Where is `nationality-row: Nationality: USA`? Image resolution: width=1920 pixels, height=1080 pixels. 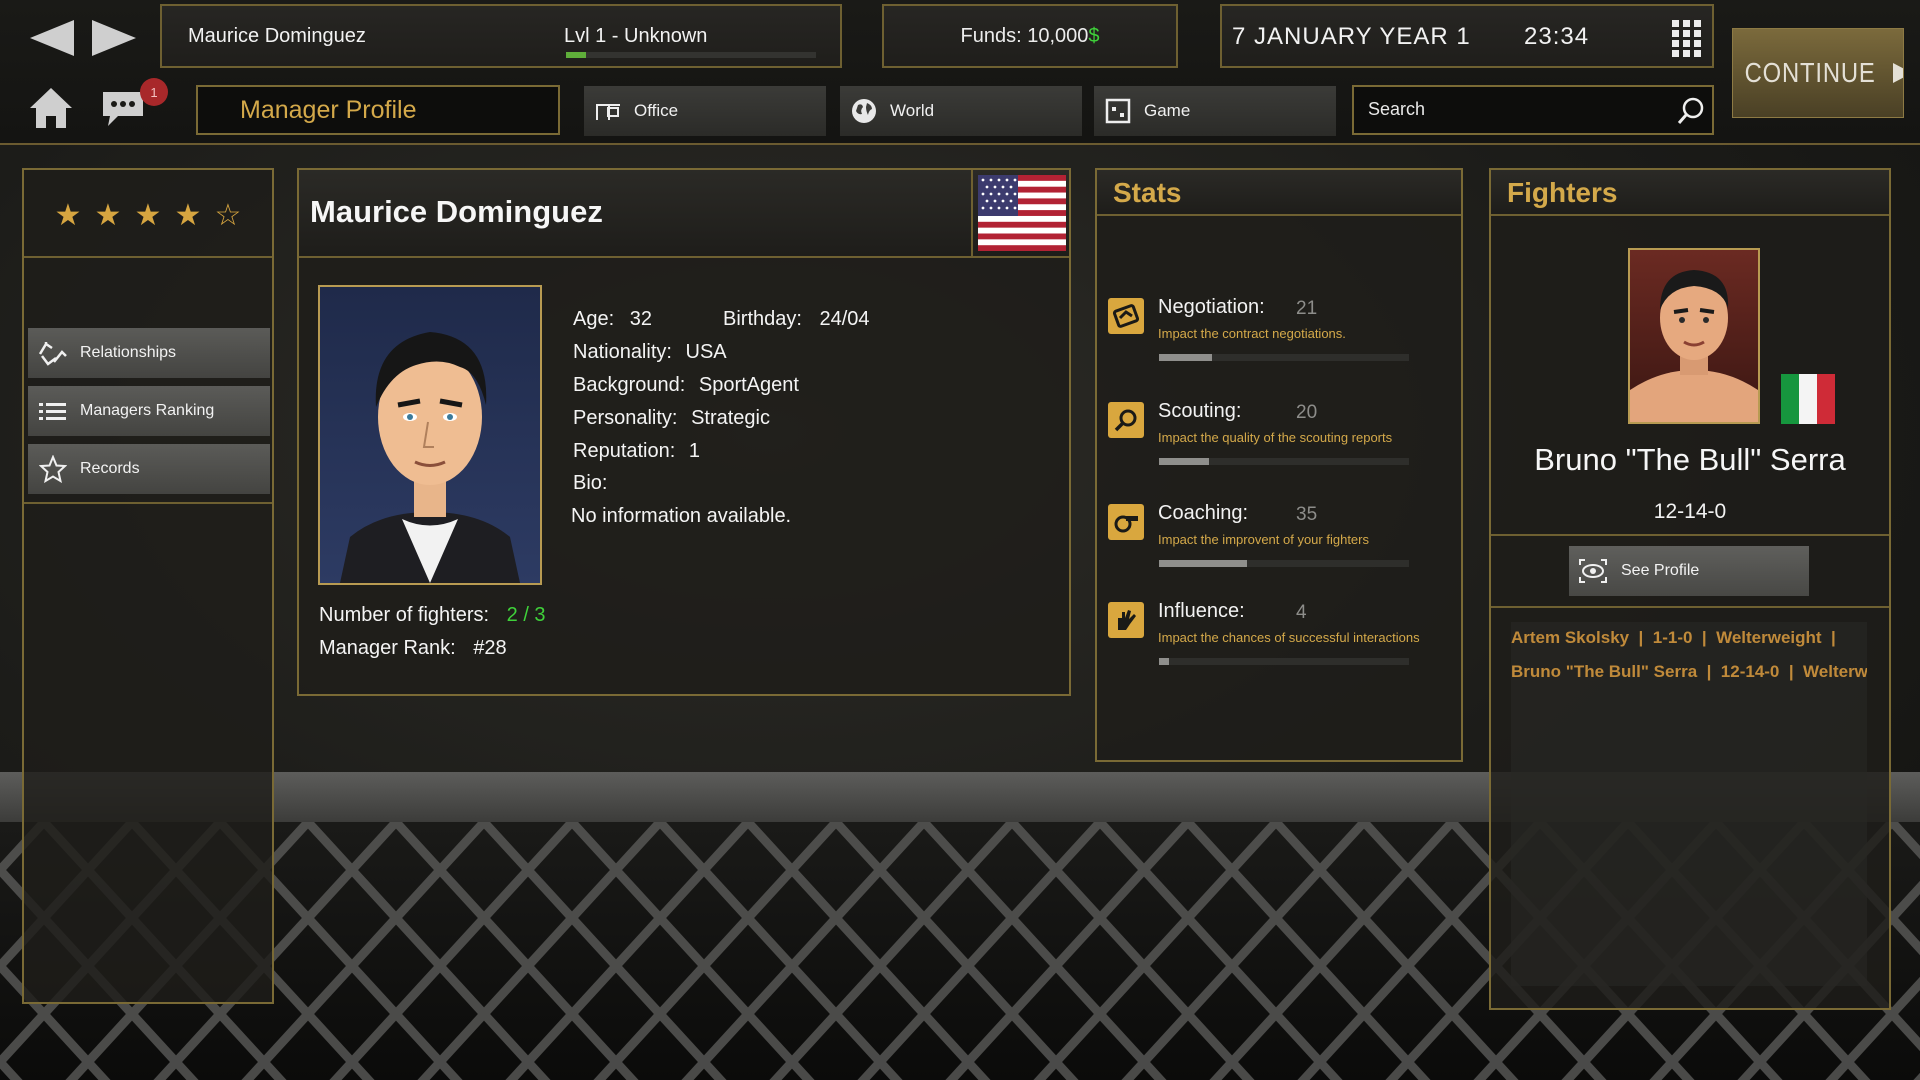 nationality-row: Nationality: USA is located at coordinates (650, 352).